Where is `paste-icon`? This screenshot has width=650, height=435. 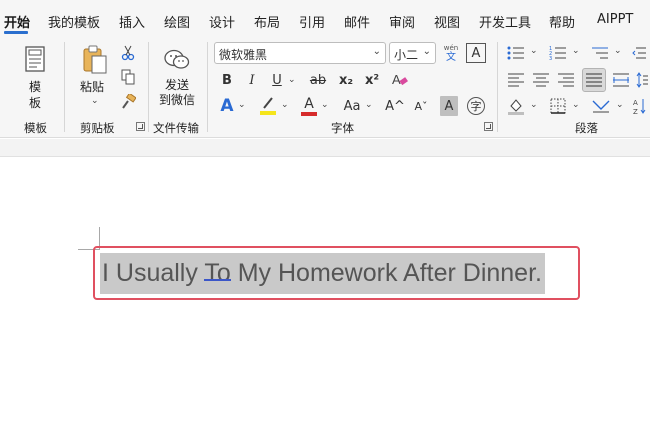
paste-icon is located at coordinates (95, 60).